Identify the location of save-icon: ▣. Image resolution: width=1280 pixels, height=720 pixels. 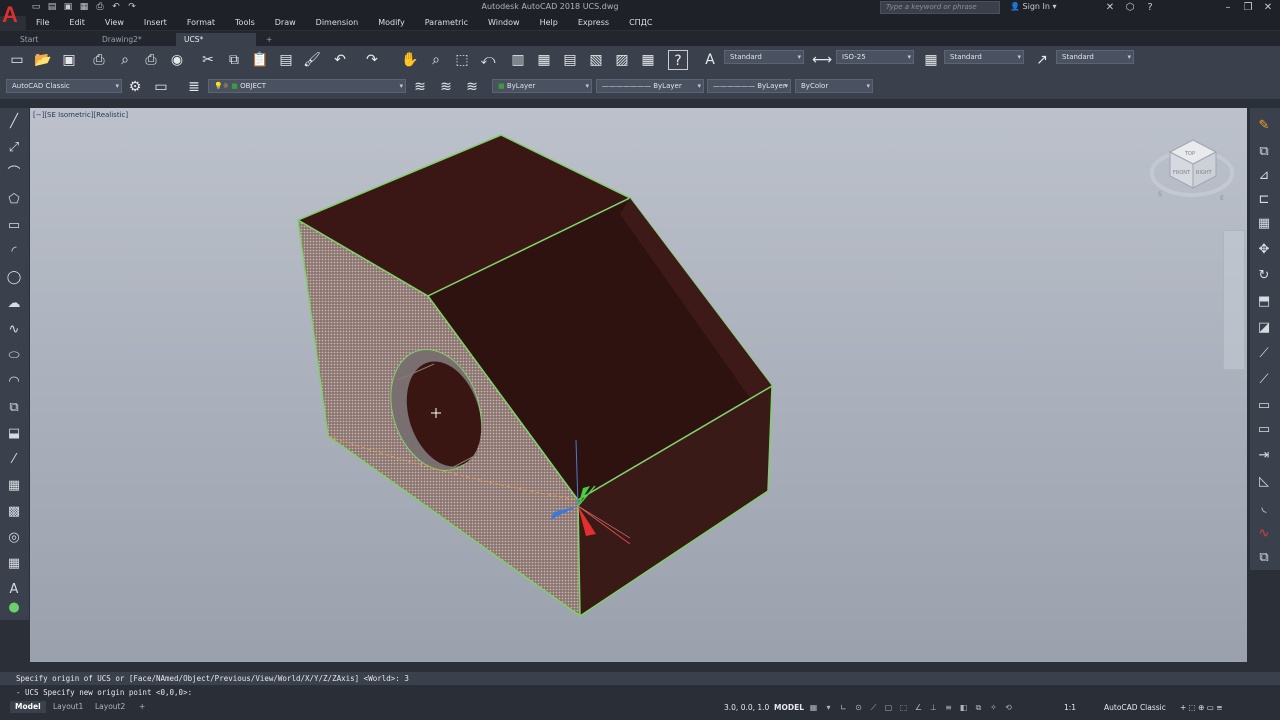
(68, 7).